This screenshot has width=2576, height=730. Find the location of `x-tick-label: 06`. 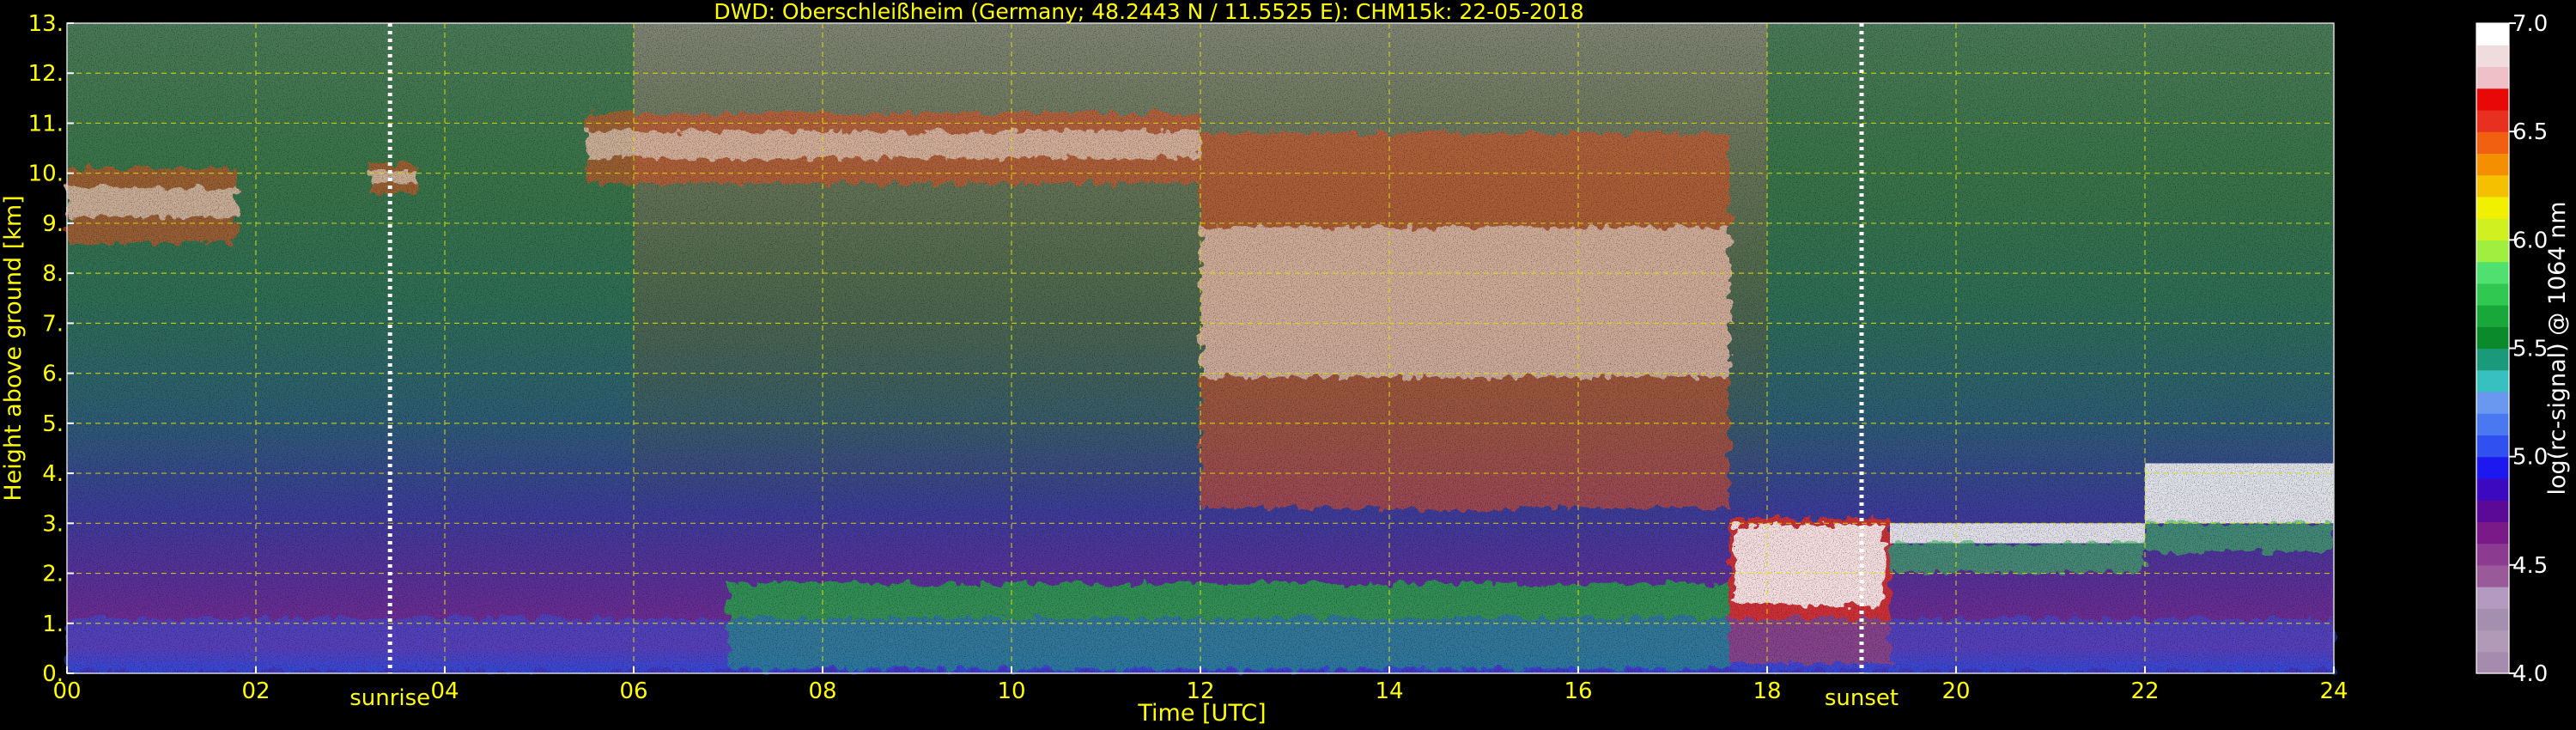

x-tick-label: 06 is located at coordinates (633, 691).